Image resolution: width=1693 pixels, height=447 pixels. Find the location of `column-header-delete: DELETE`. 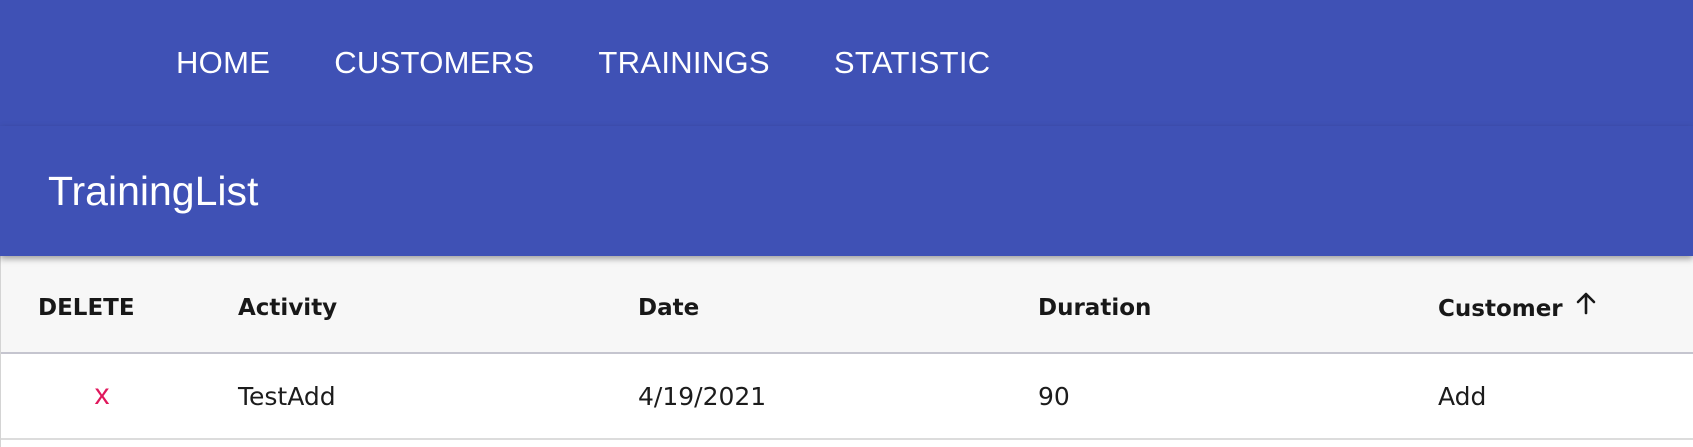

column-header-delete: DELETE is located at coordinates (86, 308).